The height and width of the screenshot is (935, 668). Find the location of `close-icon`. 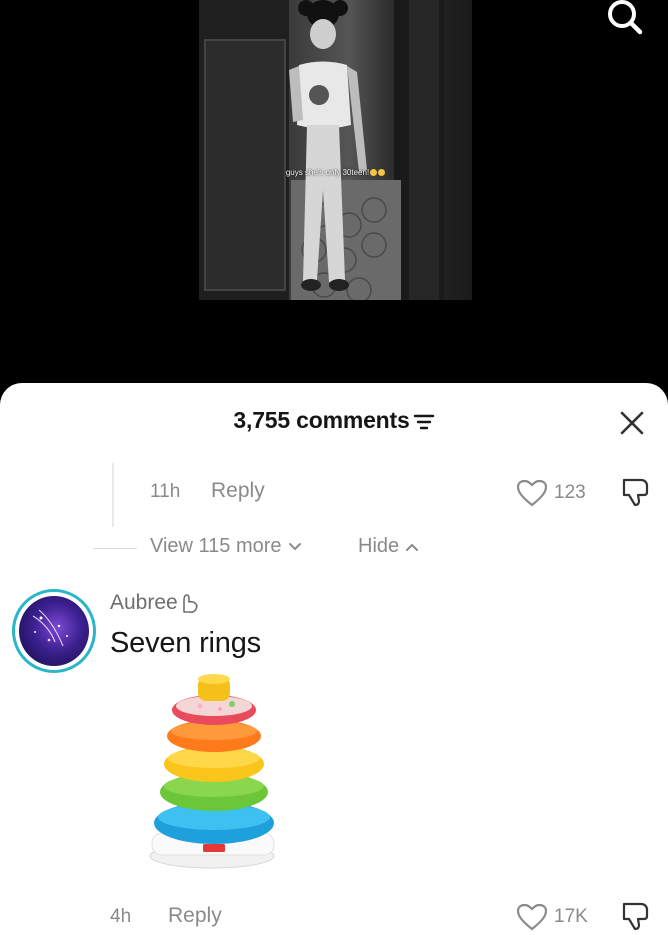

close-icon is located at coordinates (632, 423).